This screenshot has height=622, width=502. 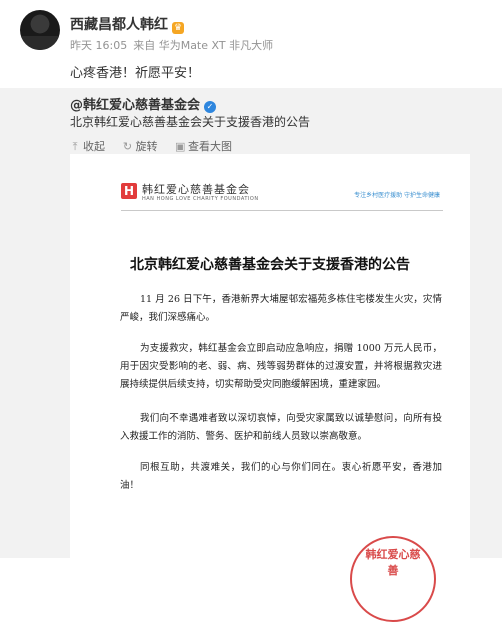 I want to click on collapse-label: 收起, so click(x=94, y=146).